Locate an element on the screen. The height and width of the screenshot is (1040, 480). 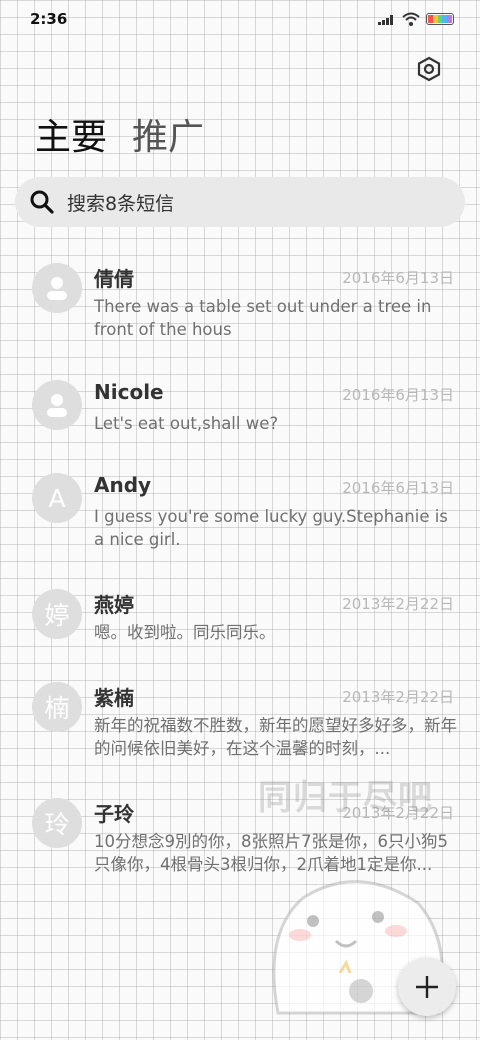
contact-name: 子玲 is located at coordinates (114, 814).